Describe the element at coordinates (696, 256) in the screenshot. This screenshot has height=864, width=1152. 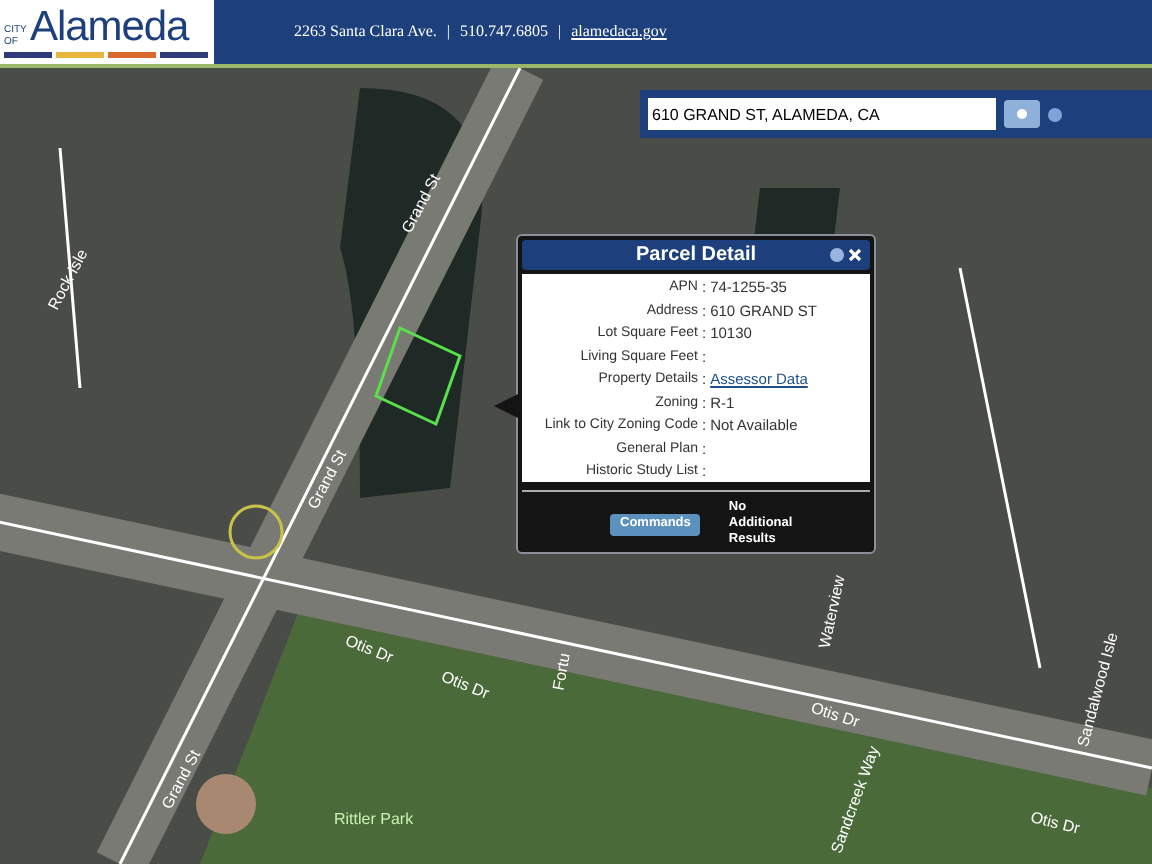
I see `popup-title: Parcel Detail` at that location.